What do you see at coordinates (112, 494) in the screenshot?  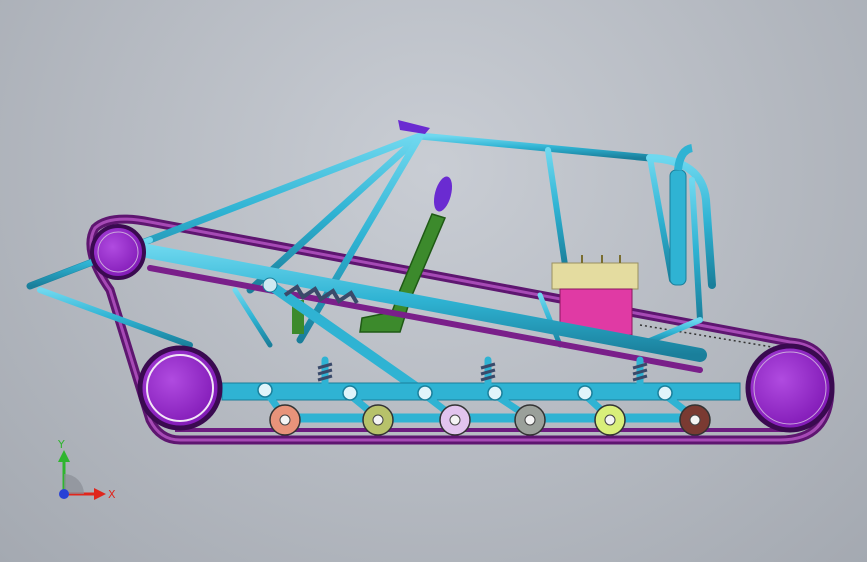 I see `x-axis-label: X` at bounding box center [112, 494].